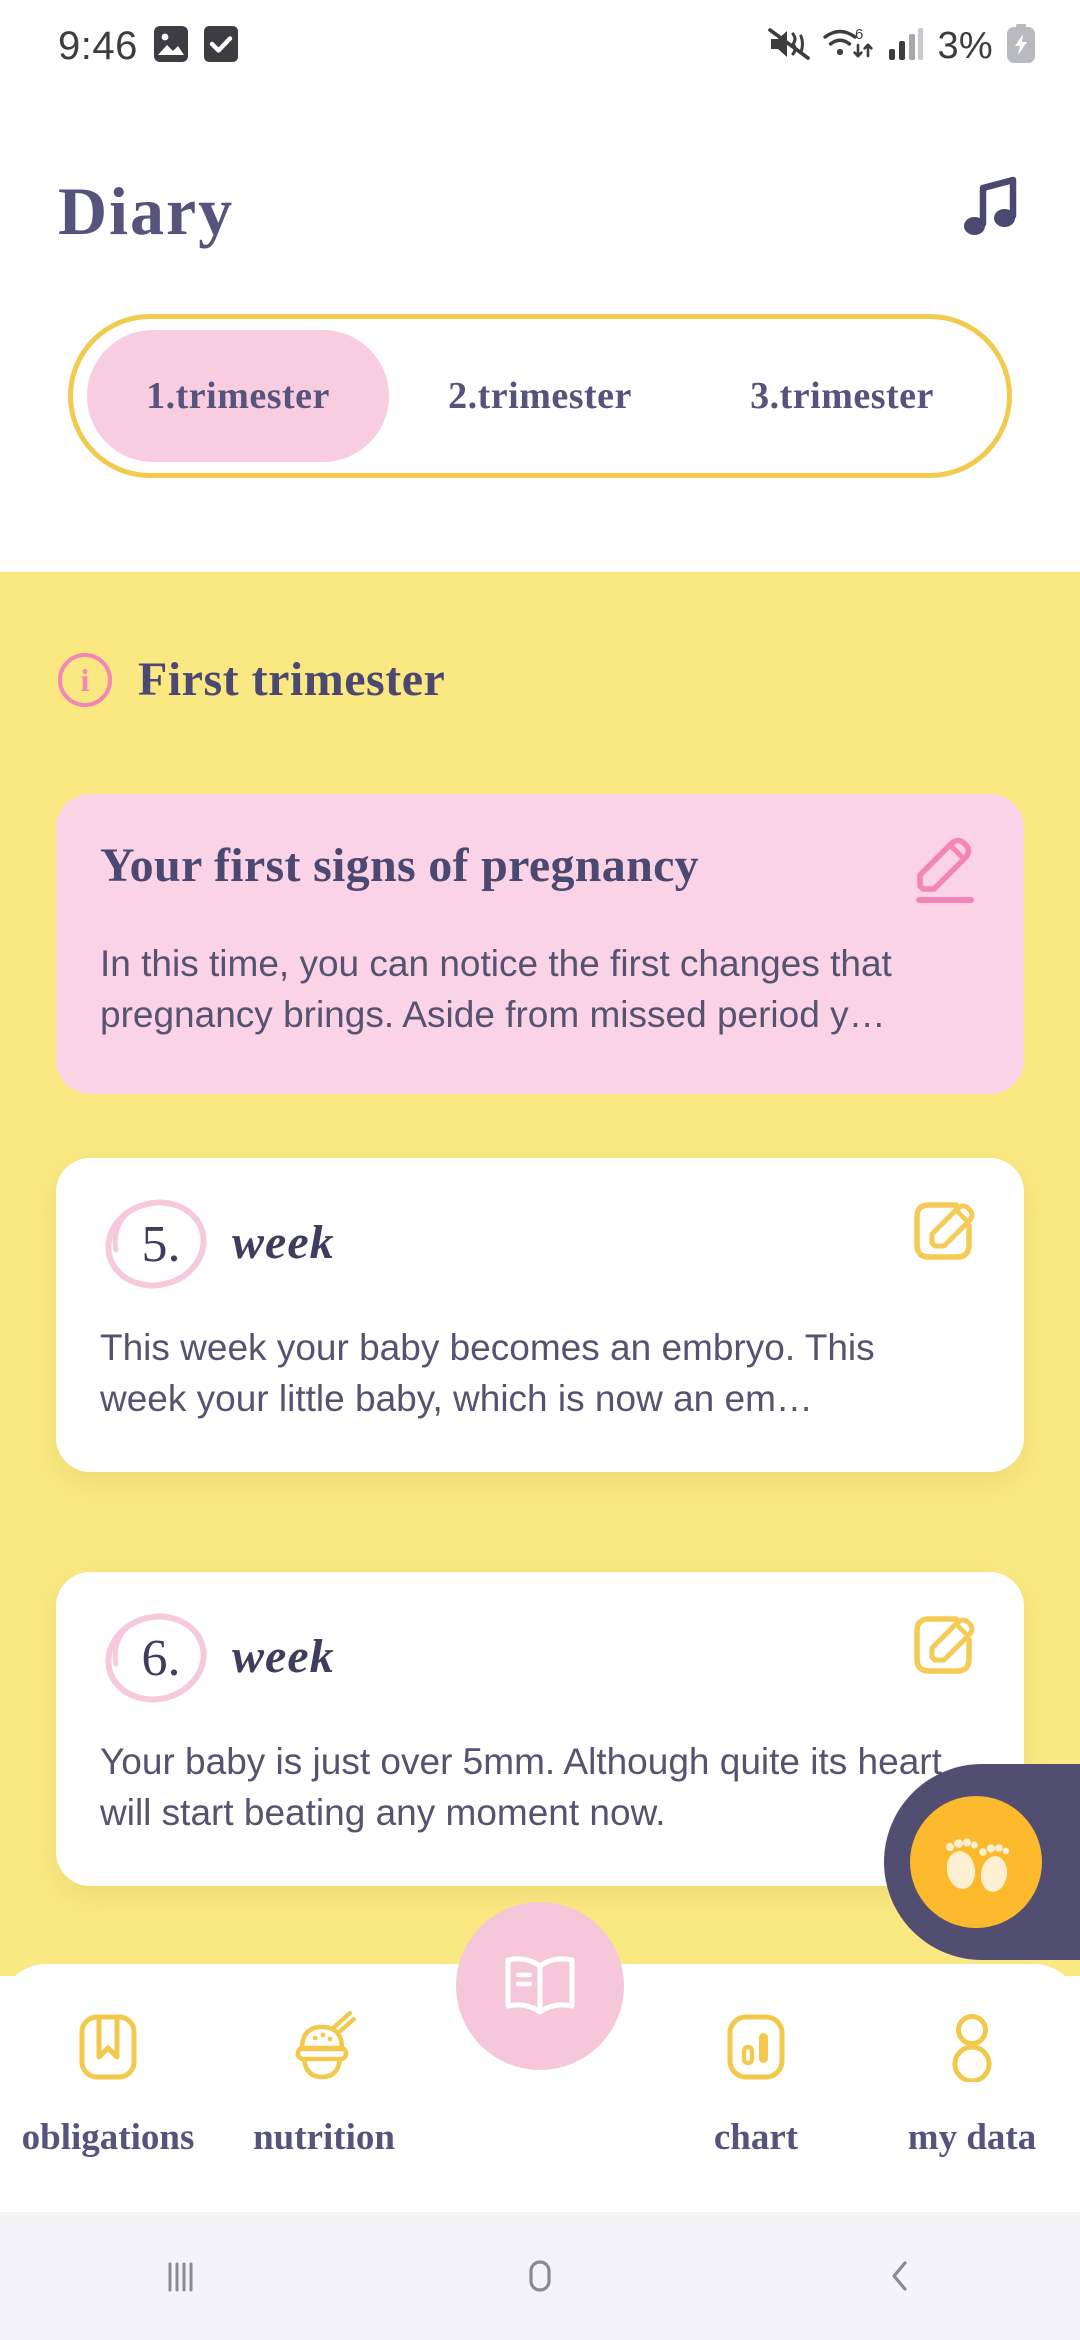 This screenshot has width=1080, height=2340. What do you see at coordinates (98, 45) in the screenshot?
I see `status-clock: 9:46` at bounding box center [98, 45].